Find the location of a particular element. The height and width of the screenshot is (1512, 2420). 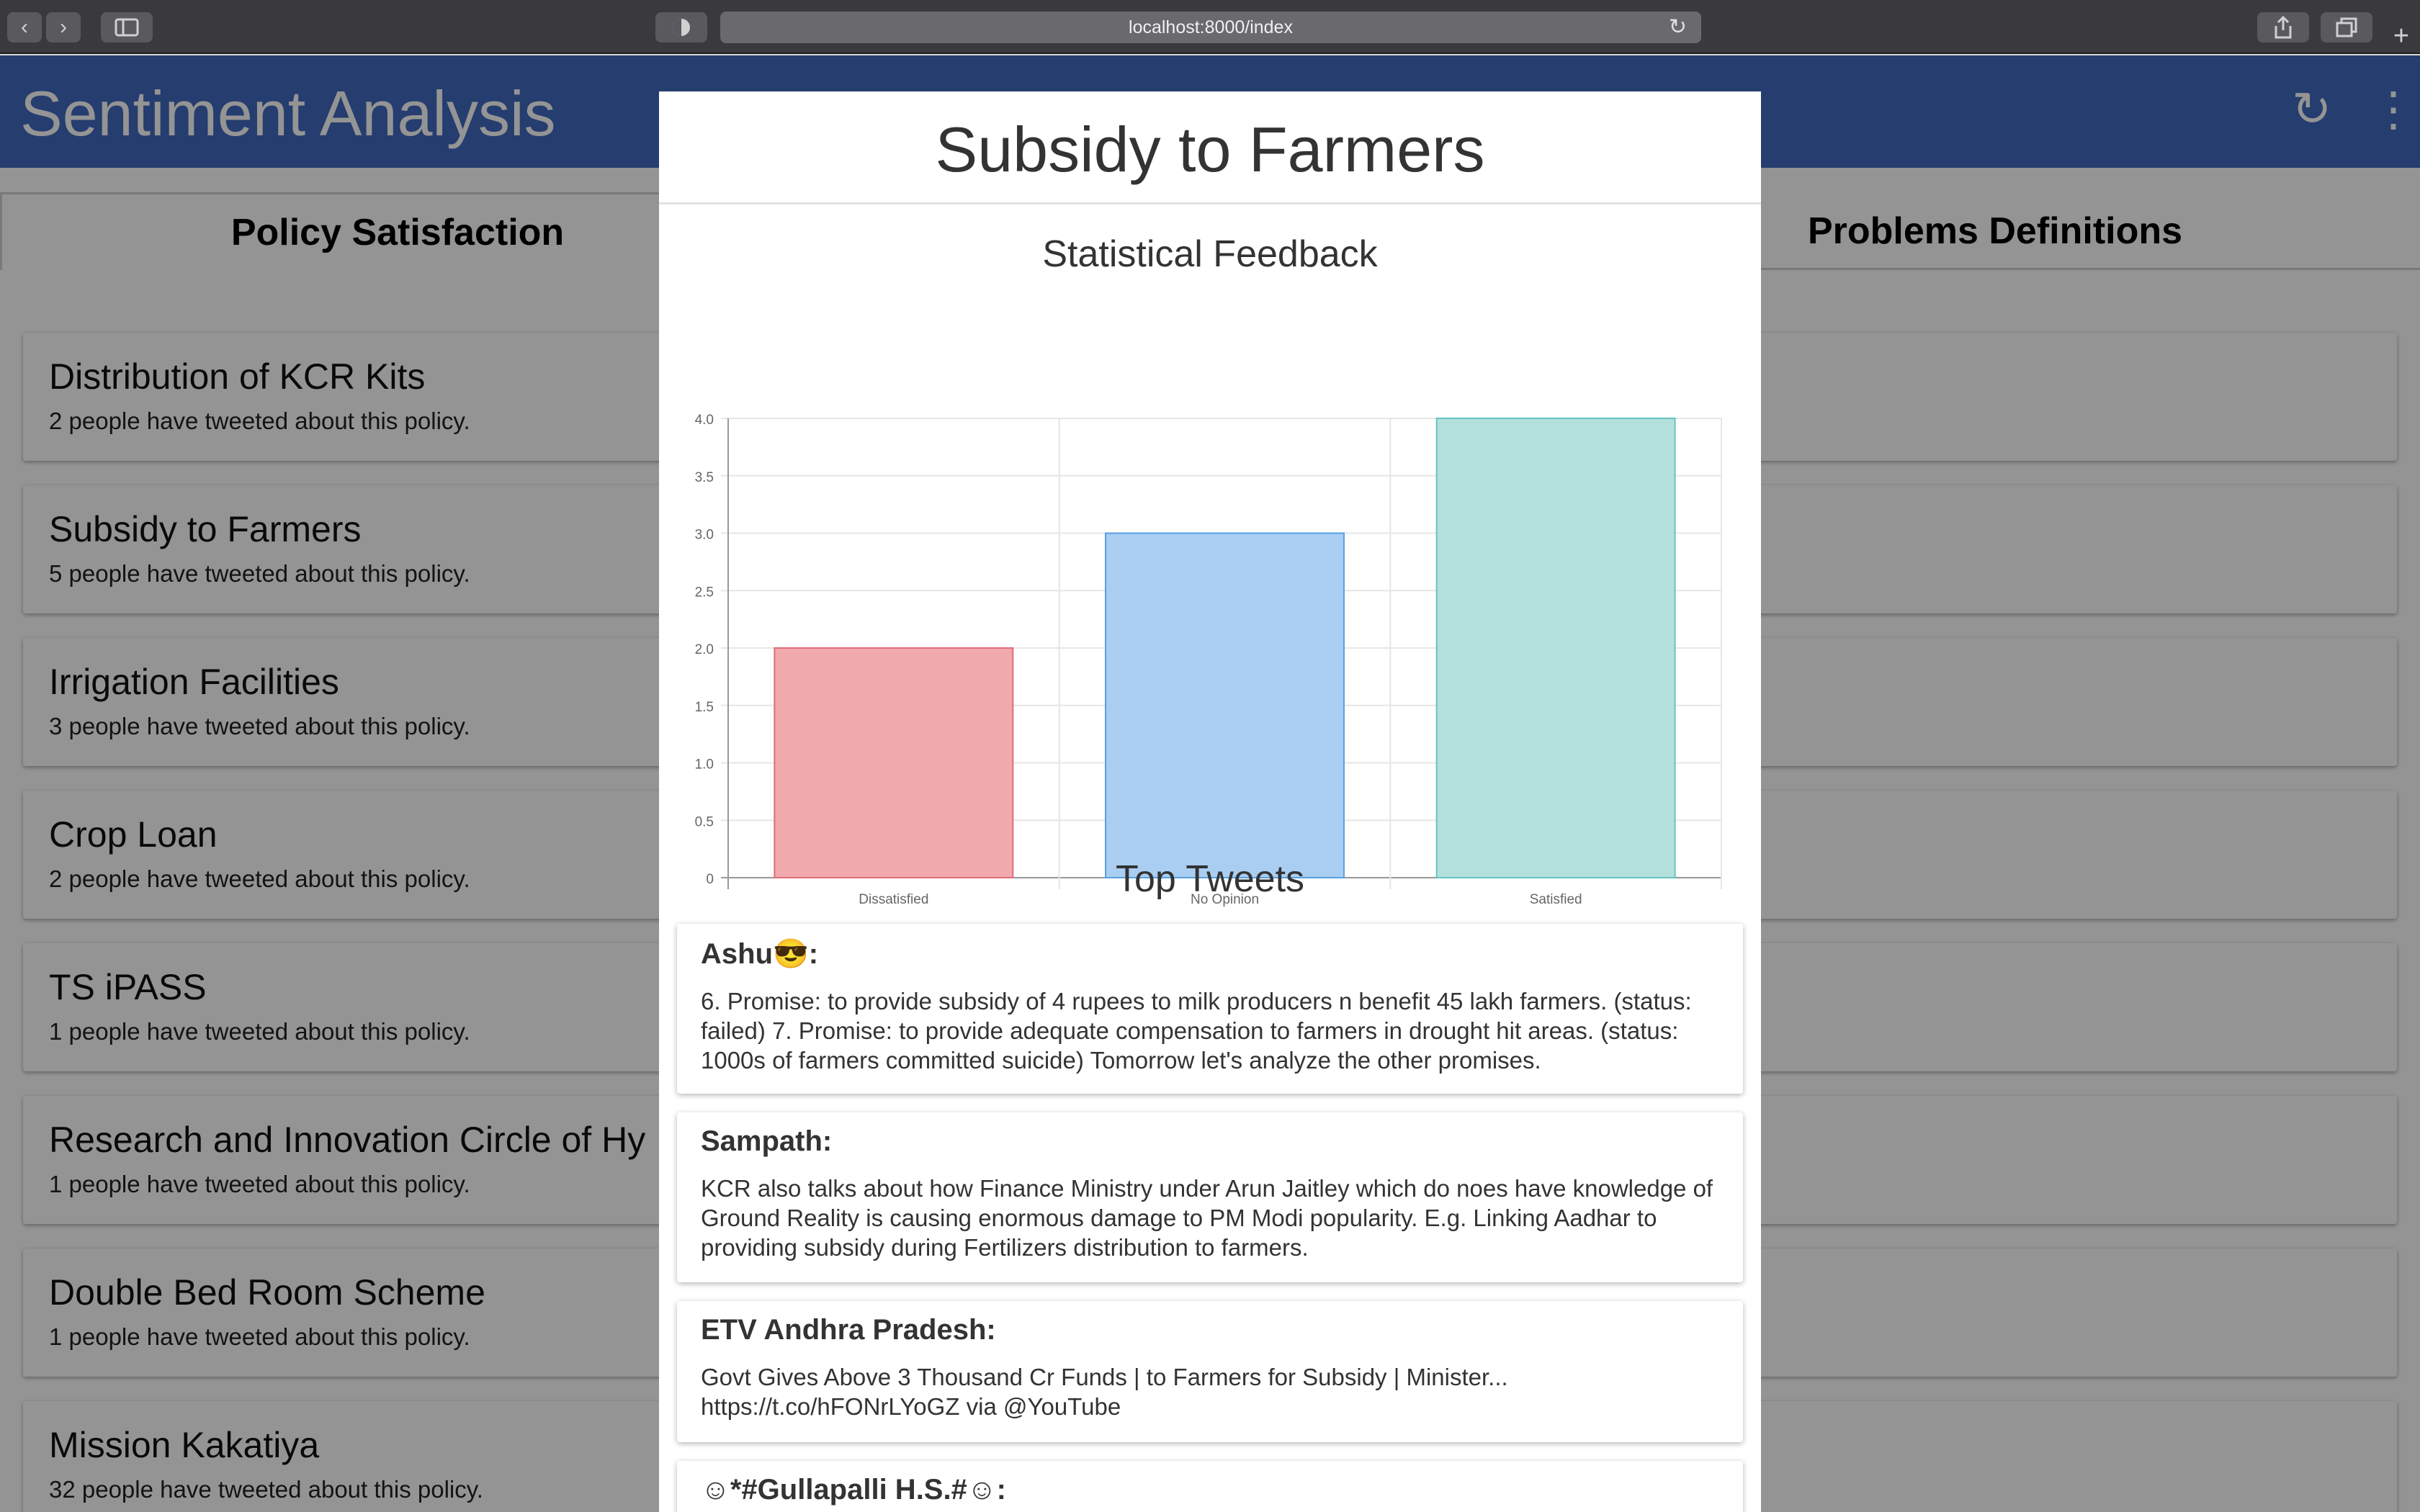

reload-icon: ↻ is located at coordinates (1678, 27).